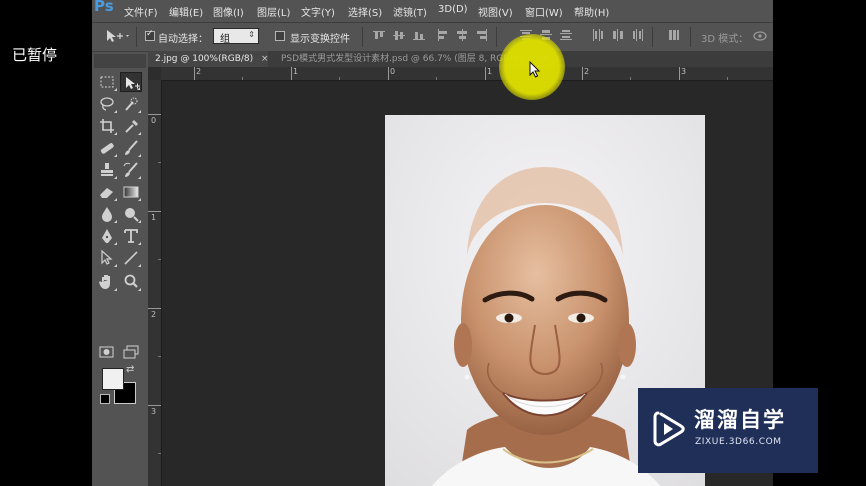 The height and width of the screenshot is (486, 866). I want to click on eraser-tool, so click(107, 192).